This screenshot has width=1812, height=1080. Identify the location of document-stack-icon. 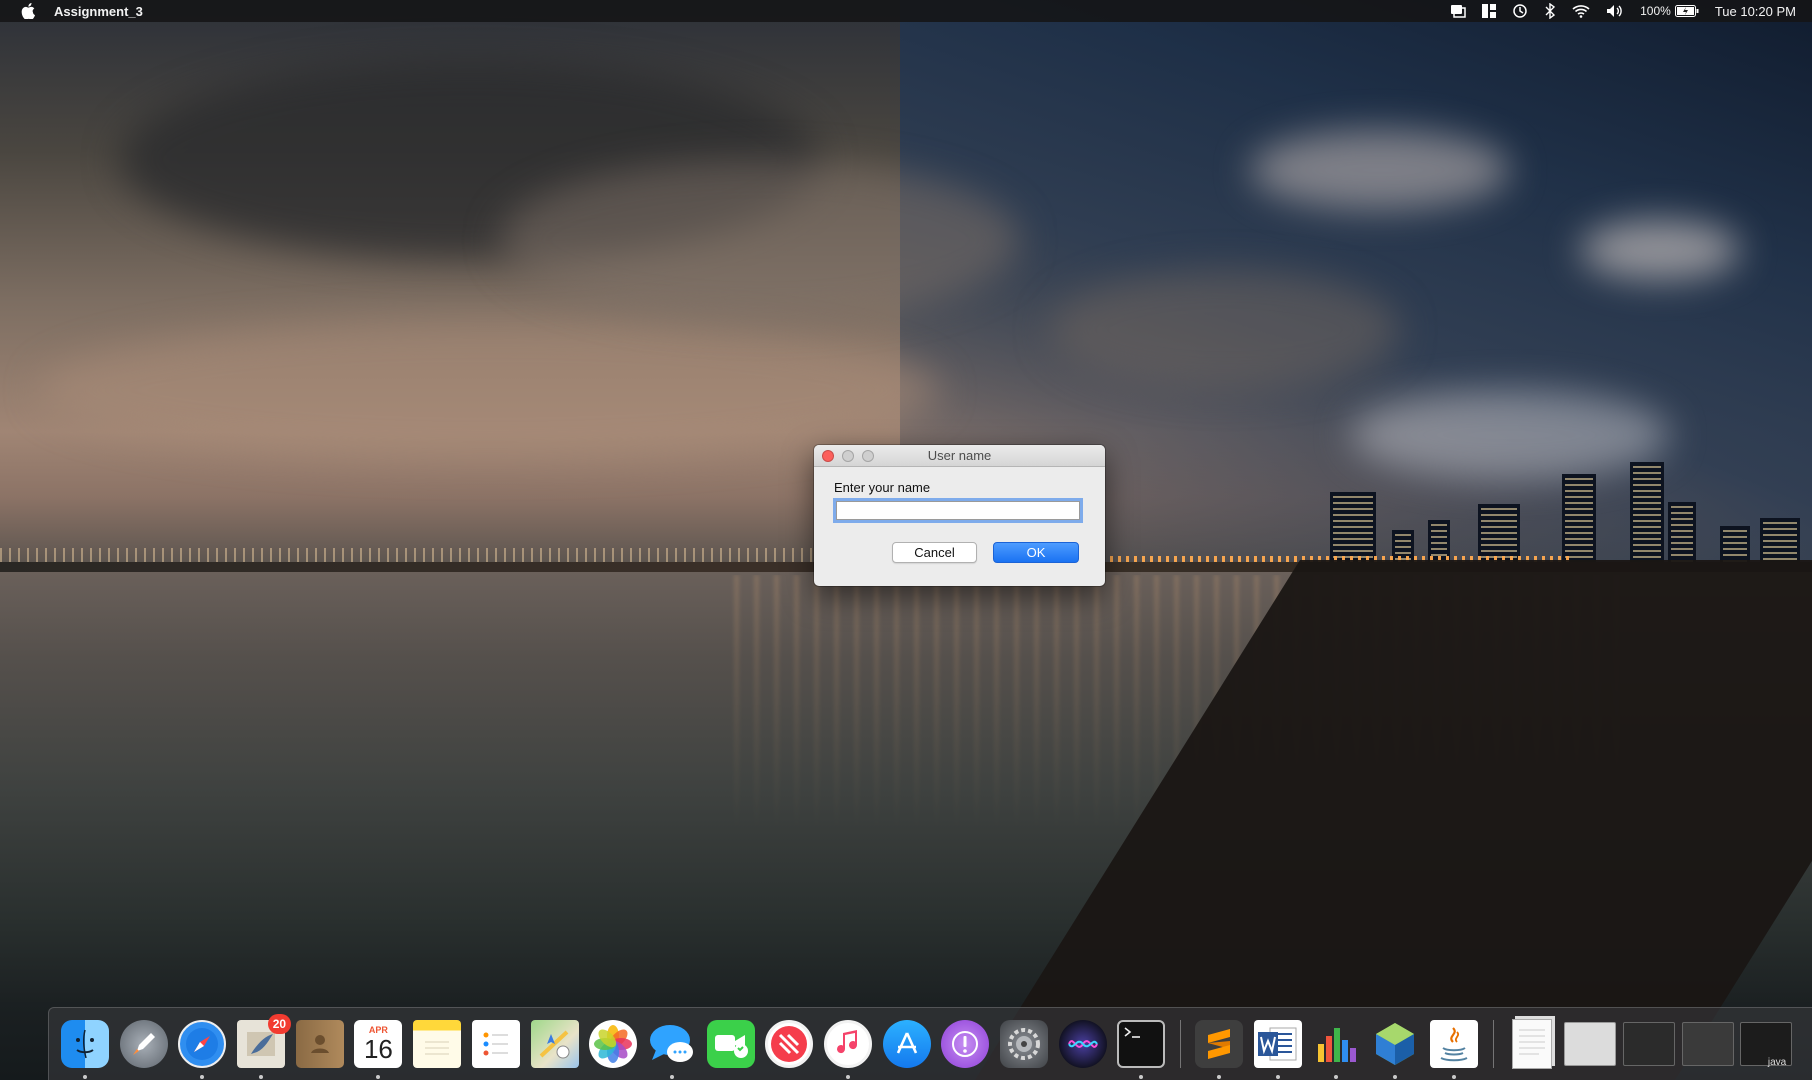
(1531, 1044).